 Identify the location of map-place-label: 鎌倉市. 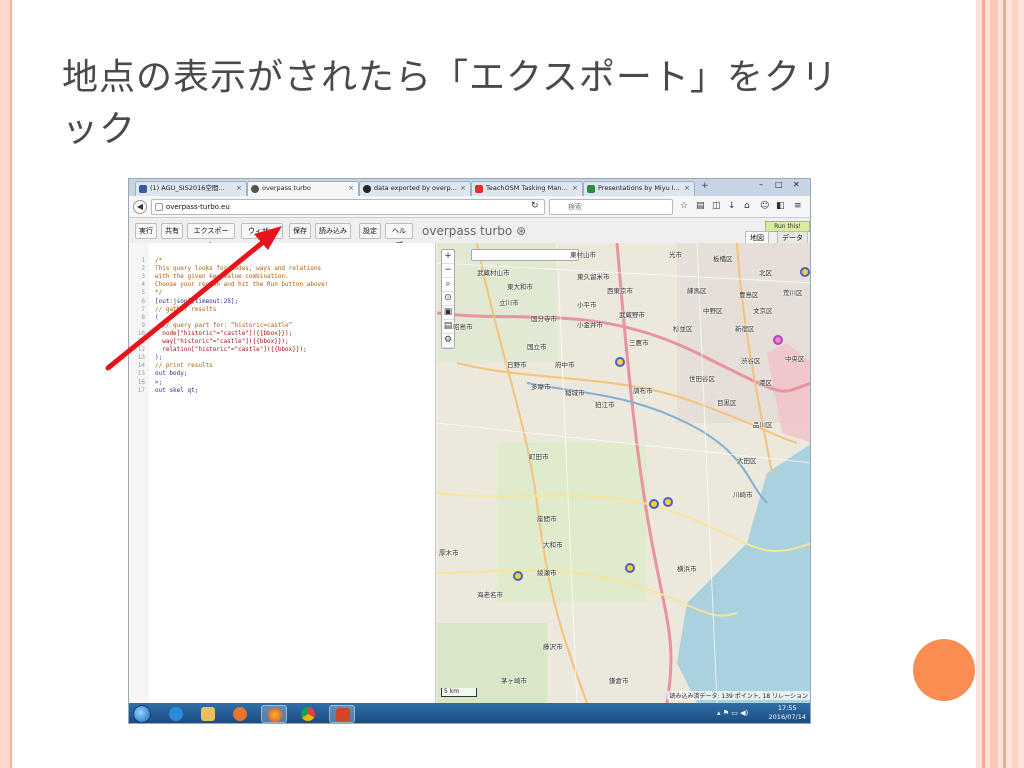
(619, 681).